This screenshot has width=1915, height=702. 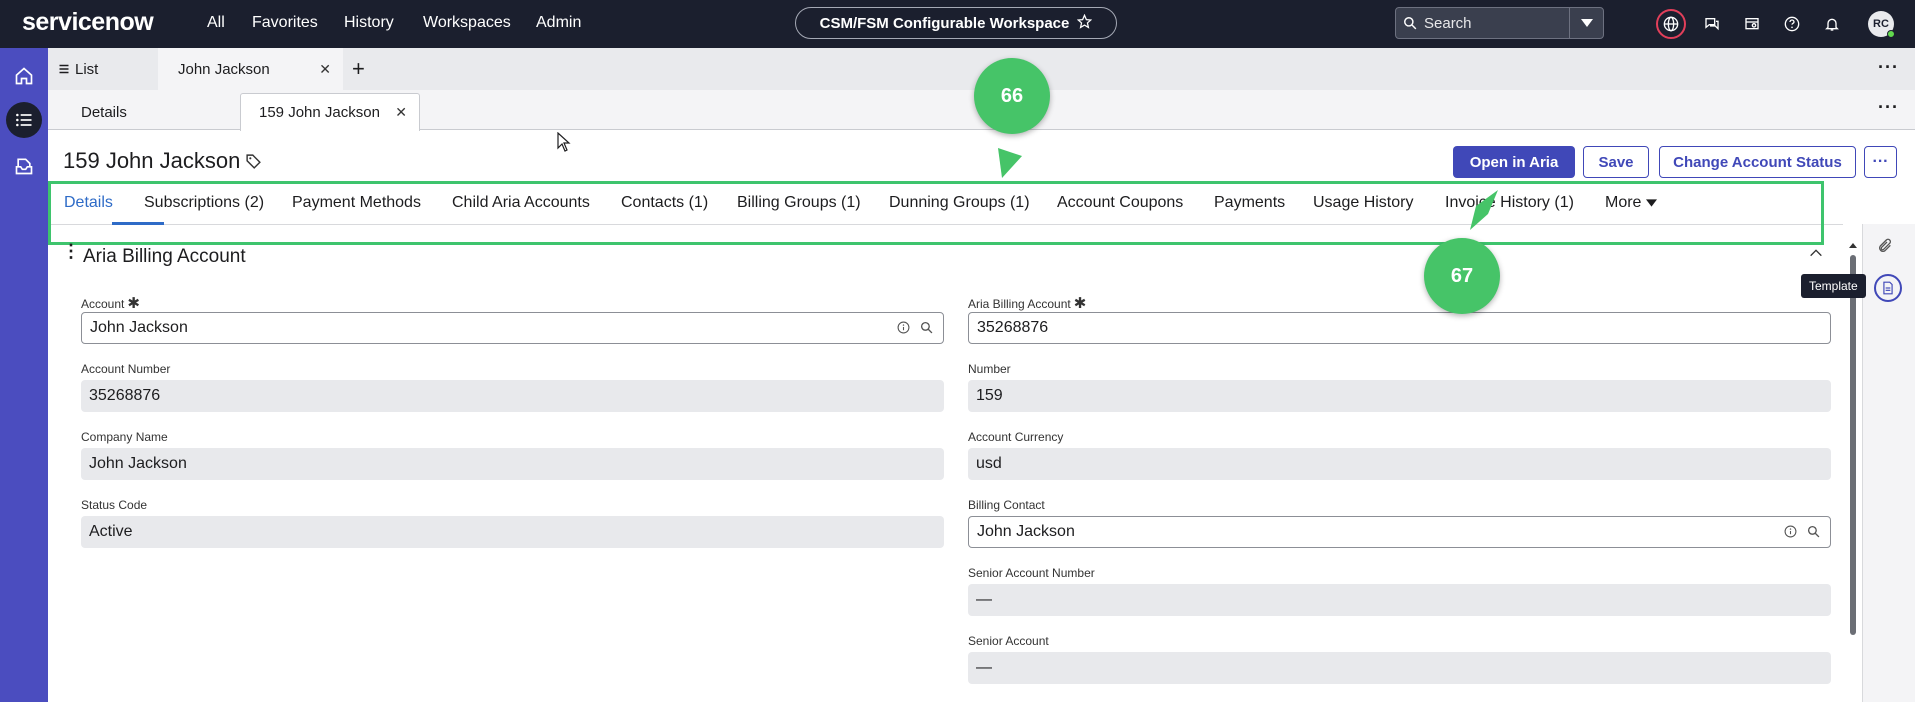 I want to click on billing-contact-label: Billing Contact, so click(x=1006, y=505).